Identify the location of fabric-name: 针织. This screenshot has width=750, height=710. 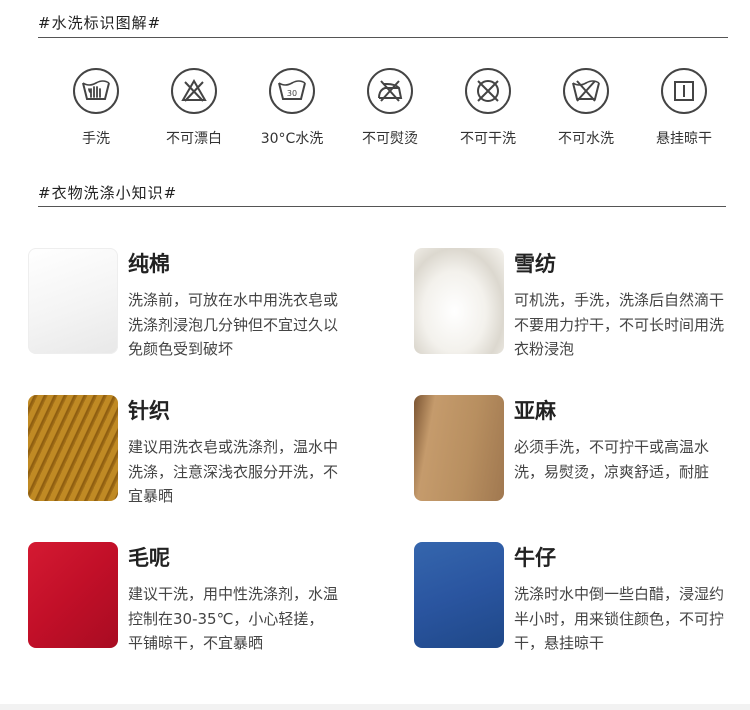
(149, 411).